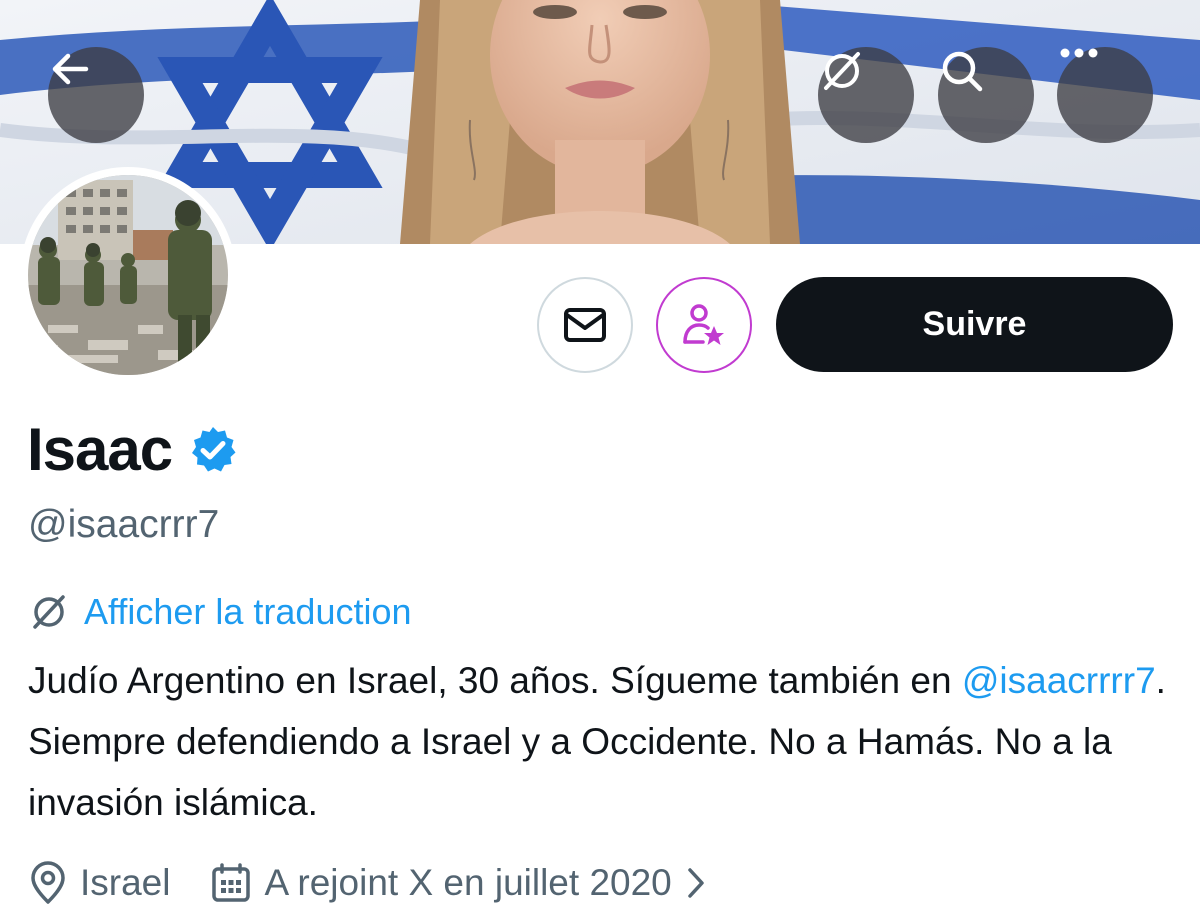  Describe the element at coordinates (124, 524) in the screenshot. I see `profile-handle: @isaacrrr7` at that location.